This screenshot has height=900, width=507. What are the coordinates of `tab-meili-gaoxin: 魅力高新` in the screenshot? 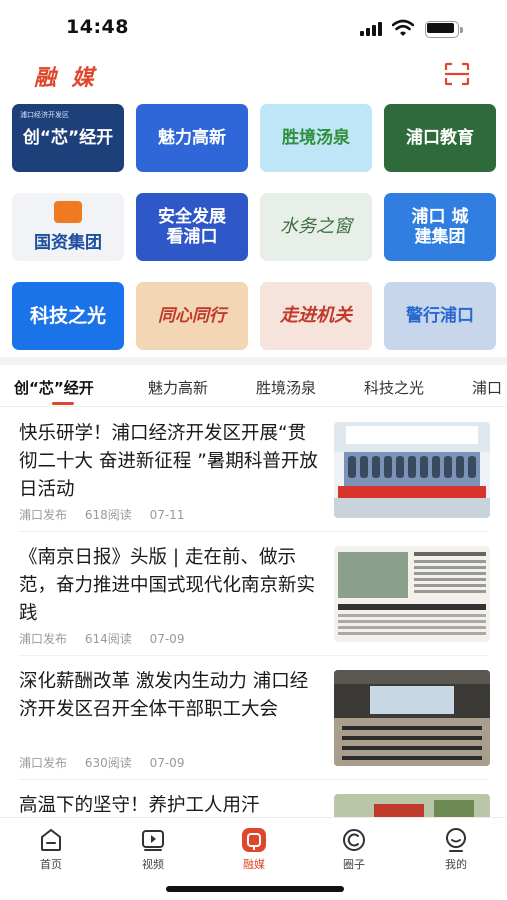 It's located at (178, 387).